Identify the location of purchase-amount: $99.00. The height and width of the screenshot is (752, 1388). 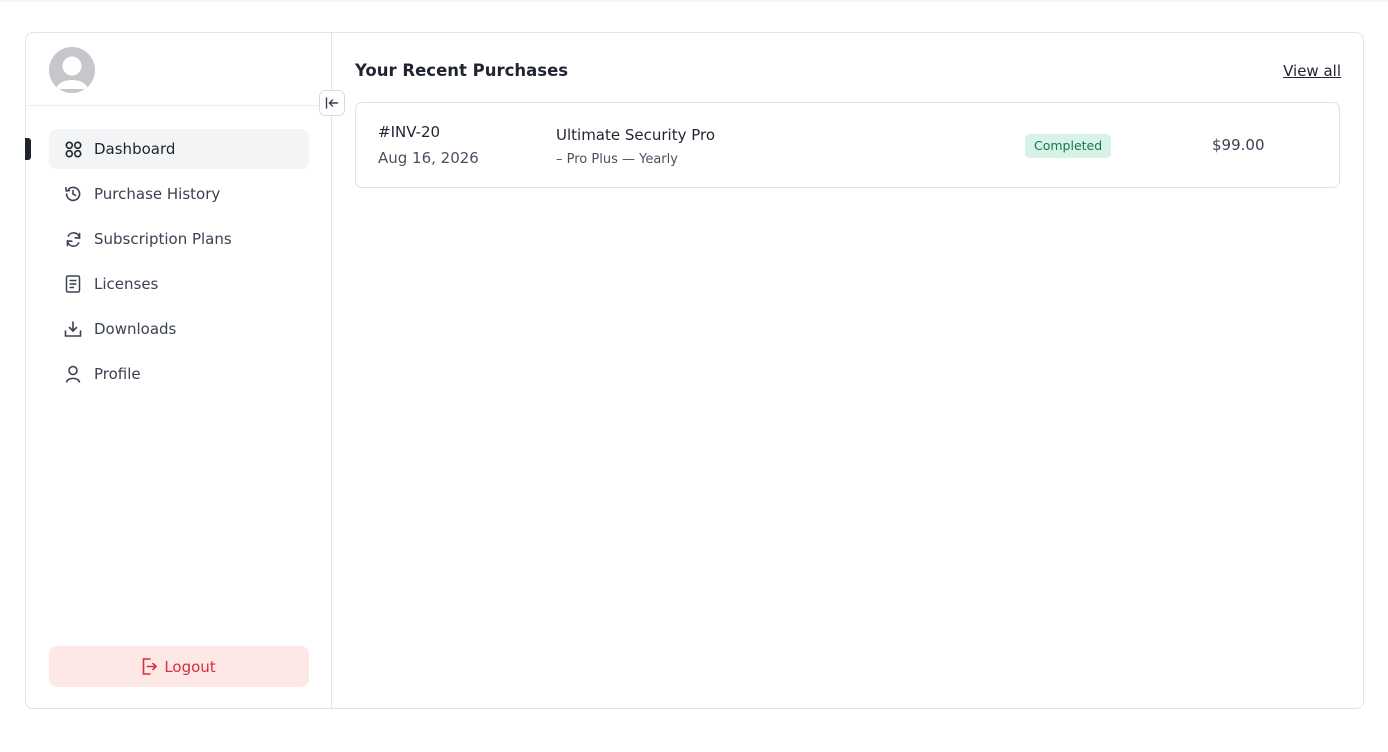
(1238, 145).